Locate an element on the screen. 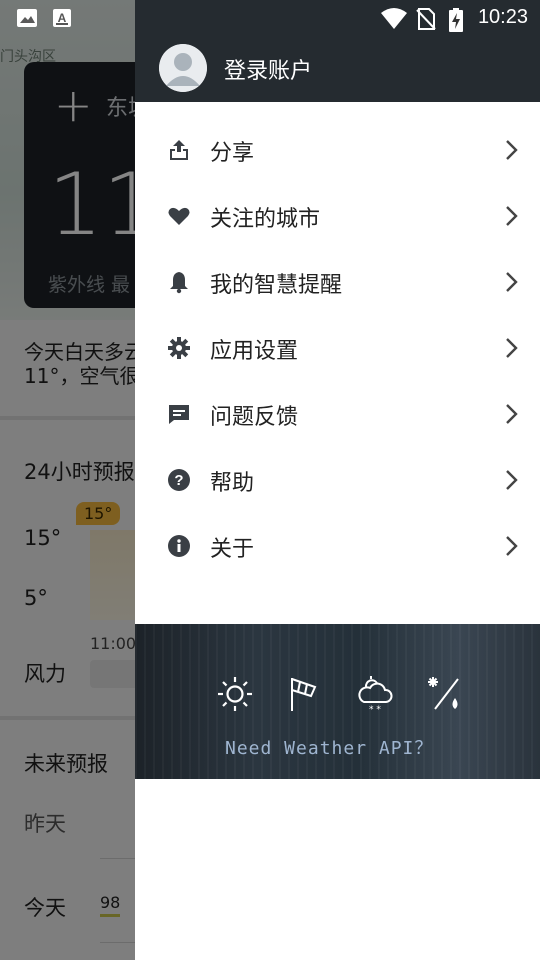 This screenshot has height=960, width=540. menu-item-label: 关注的城市 is located at coordinates (265, 219).